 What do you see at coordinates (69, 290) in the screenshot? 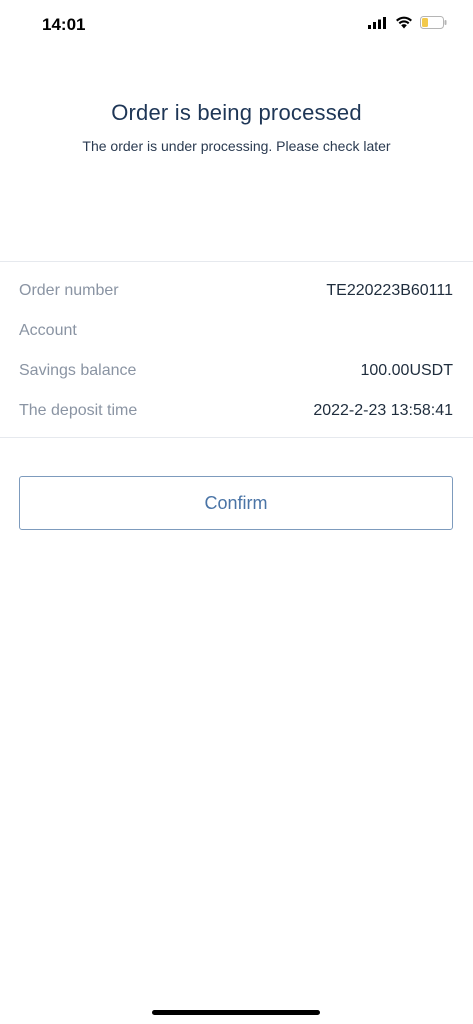
I see `order-number-label: Order number` at bounding box center [69, 290].